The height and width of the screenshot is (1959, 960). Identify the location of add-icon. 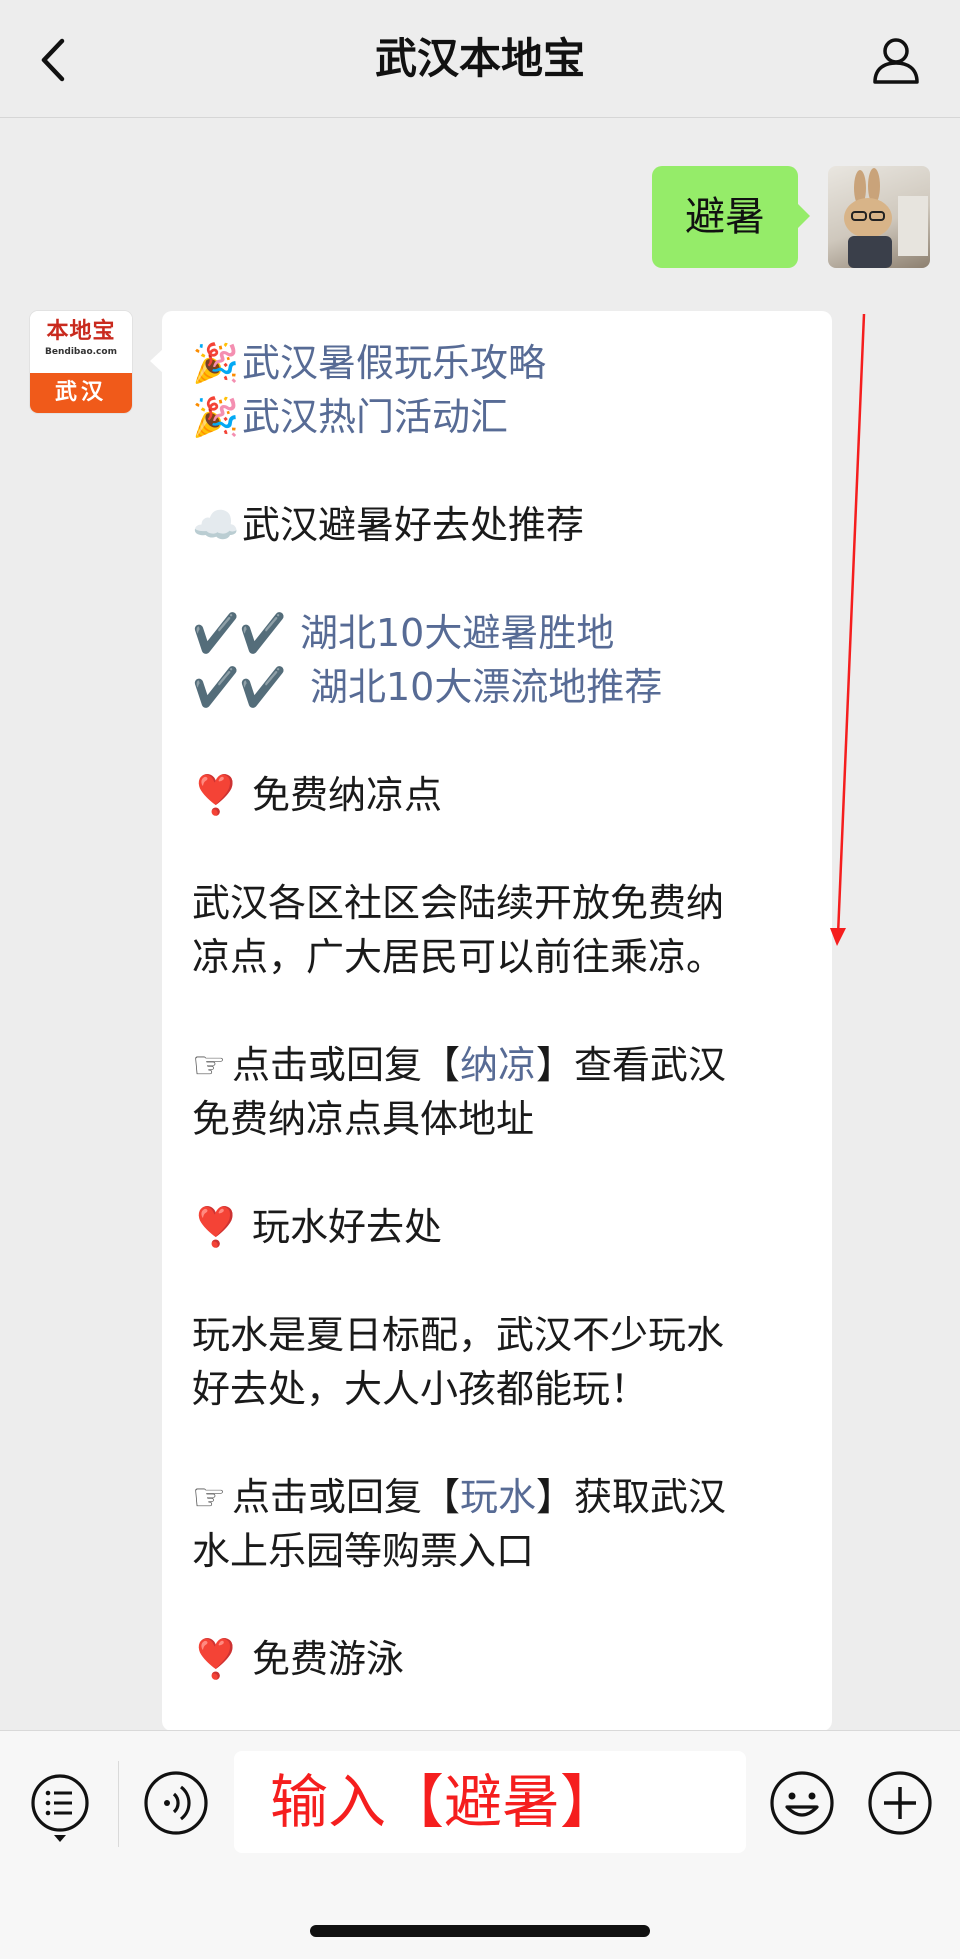
(900, 1803).